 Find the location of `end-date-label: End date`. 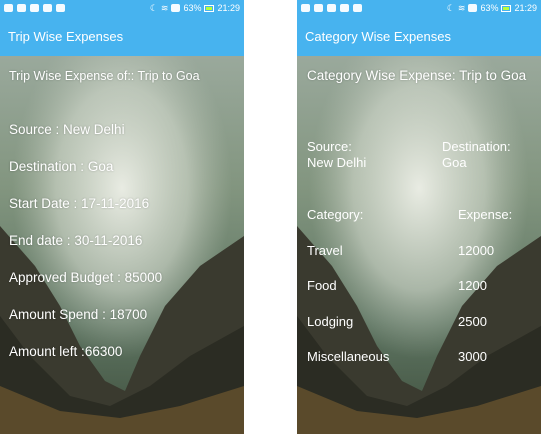

end-date-label: End date is located at coordinates (36, 240).